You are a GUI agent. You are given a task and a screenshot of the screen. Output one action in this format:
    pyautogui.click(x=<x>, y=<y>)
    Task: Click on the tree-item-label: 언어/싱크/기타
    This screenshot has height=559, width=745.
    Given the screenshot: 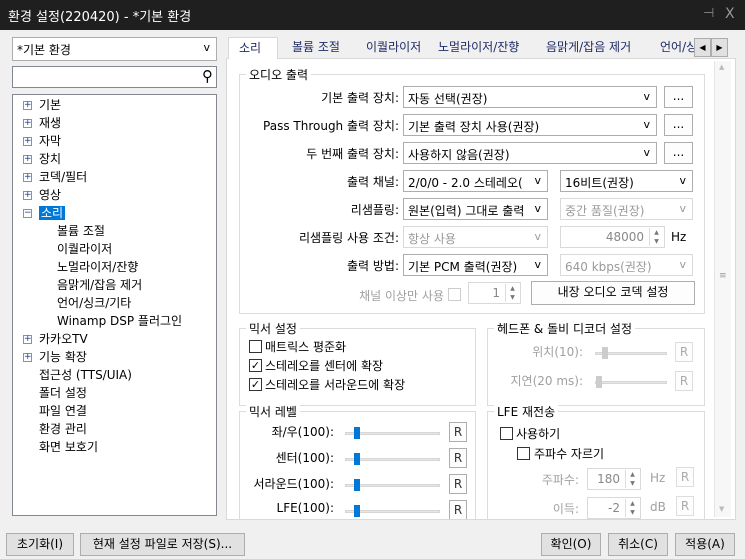 What is the action you would take?
    pyautogui.click(x=94, y=303)
    